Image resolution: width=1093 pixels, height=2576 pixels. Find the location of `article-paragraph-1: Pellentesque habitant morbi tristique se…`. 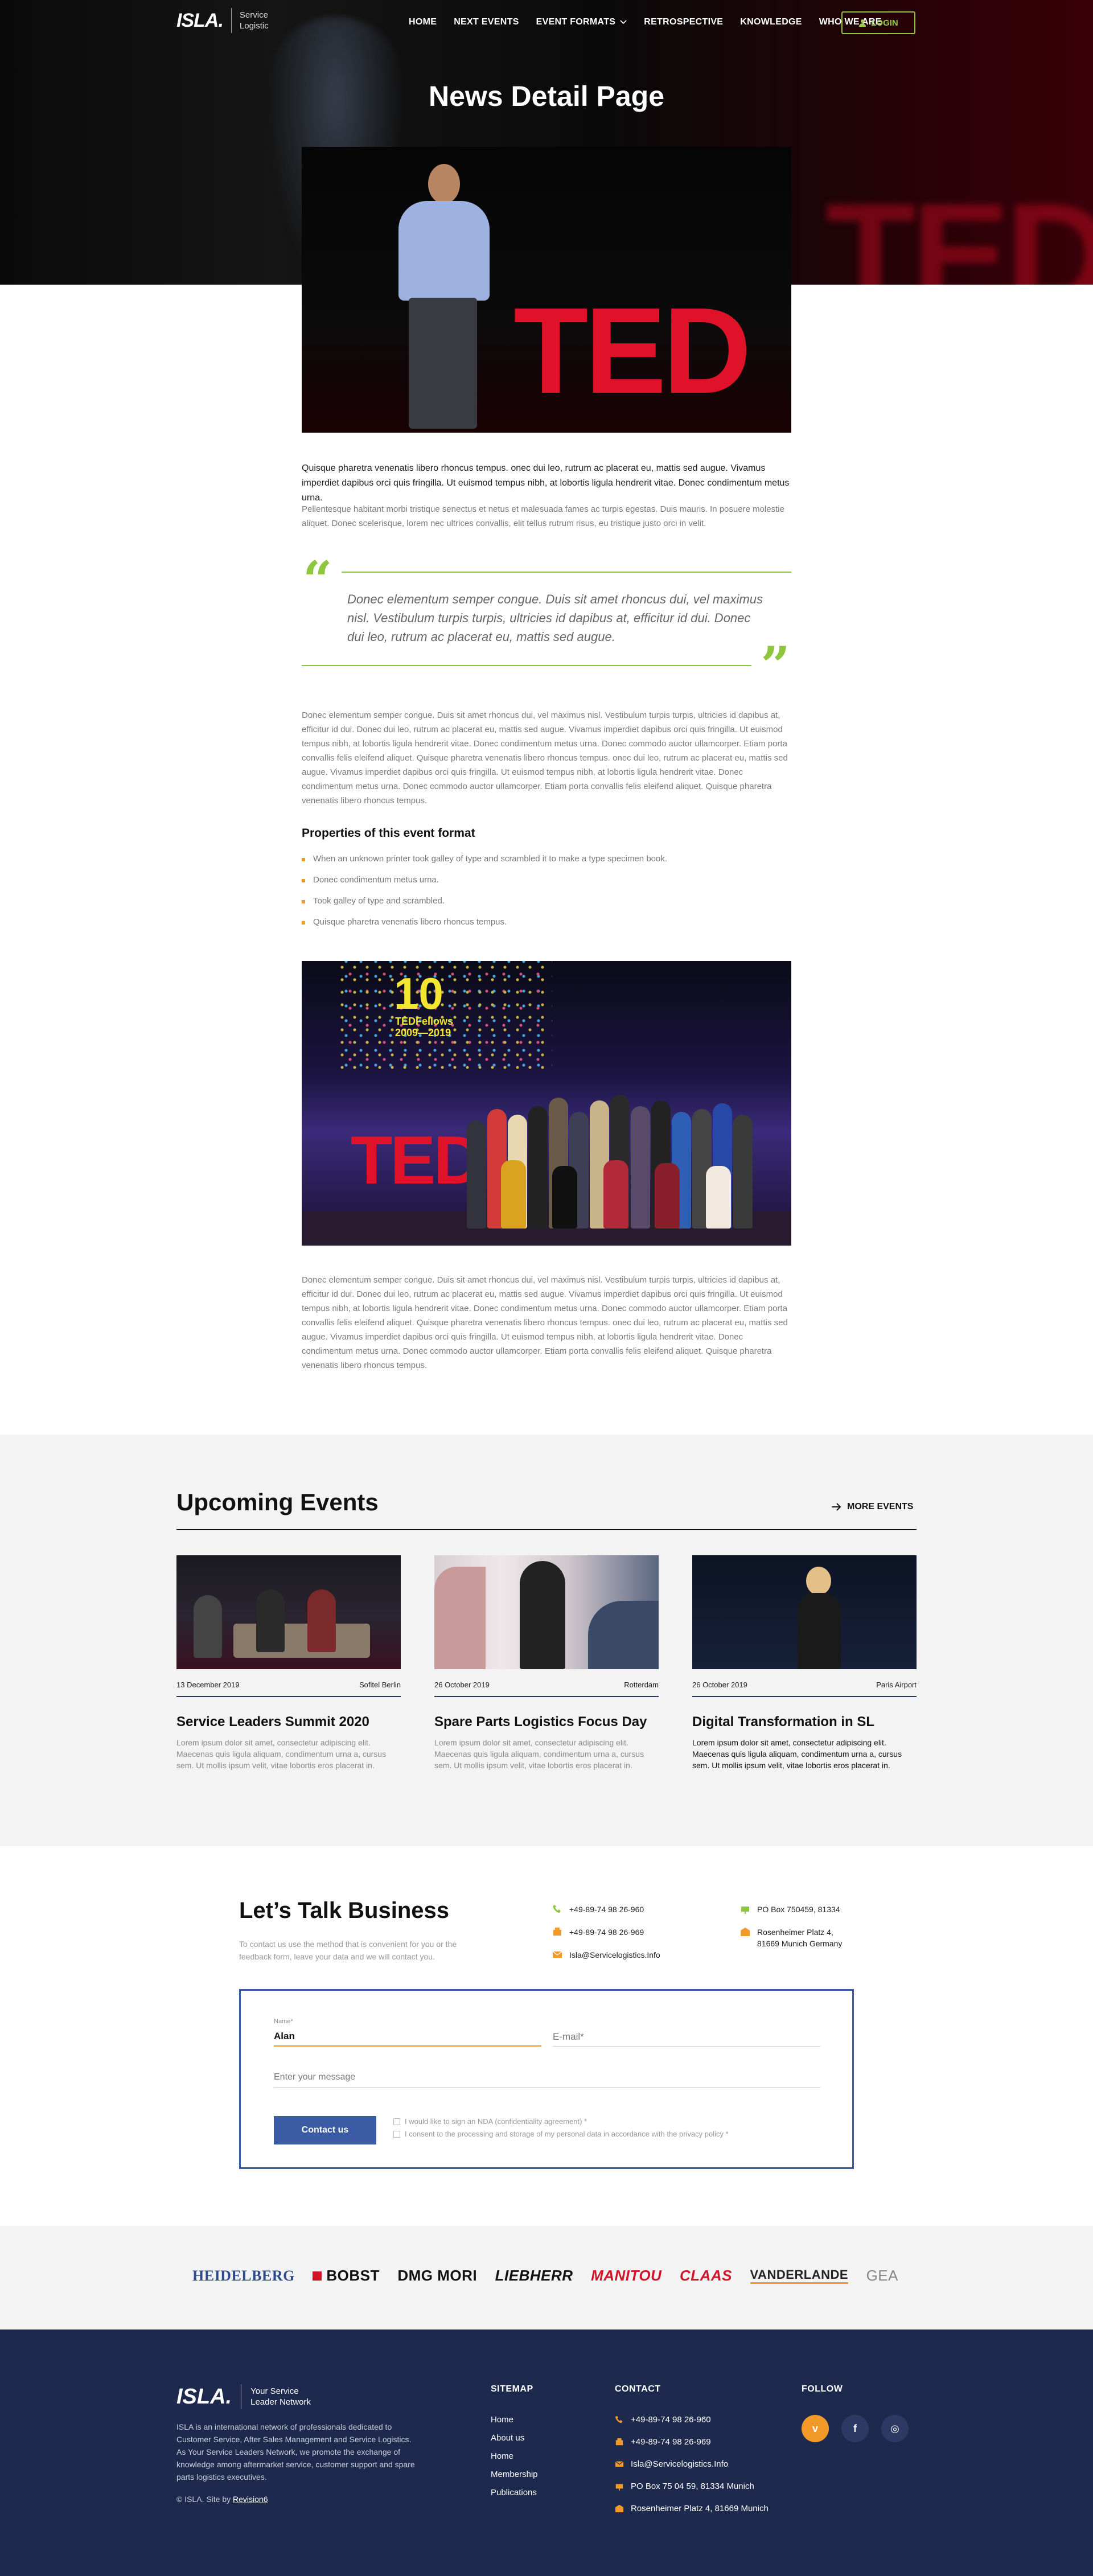

article-paragraph-1: Pellentesque habitant morbi tristique se… is located at coordinates (543, 516).